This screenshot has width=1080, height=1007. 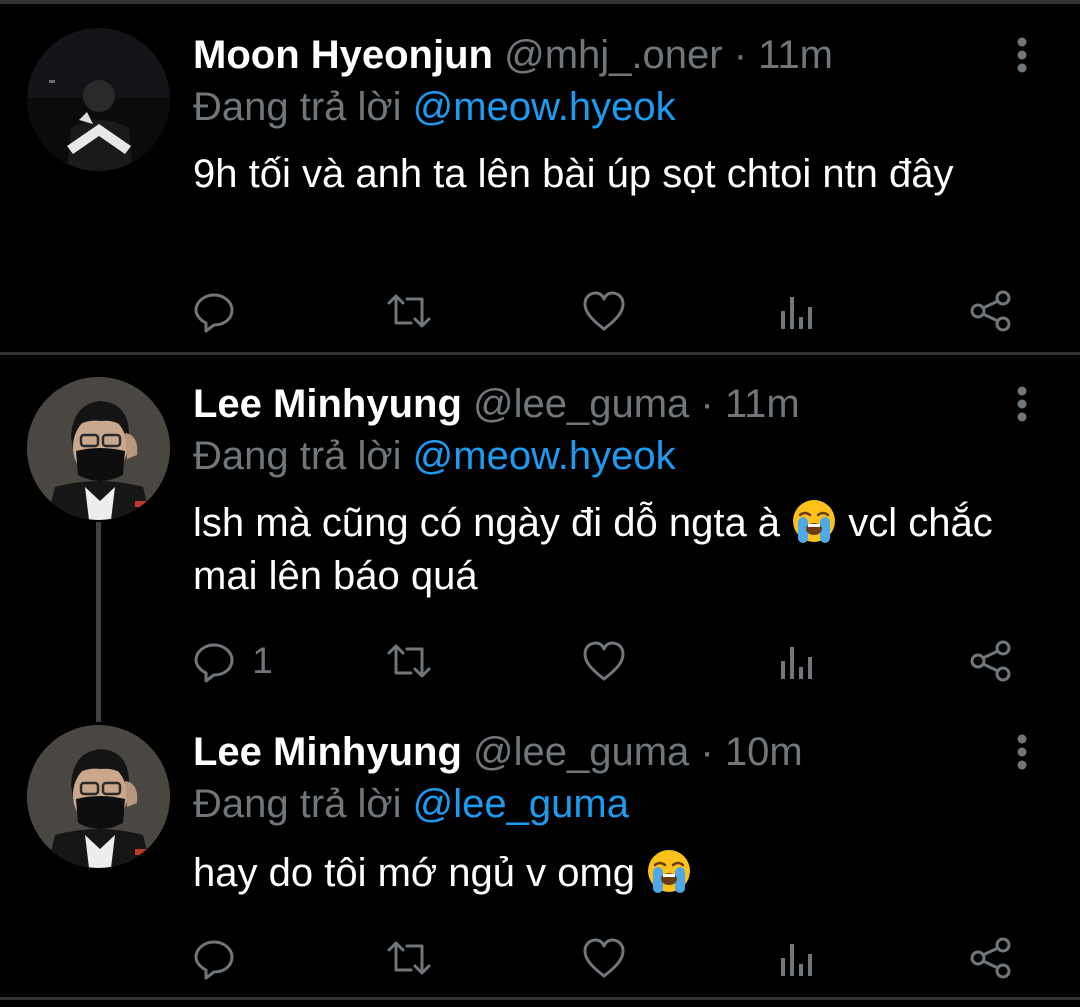 I want to click on tweet-text: hay do tôi mớ ngủ v omg, so click(x=613, y=873).